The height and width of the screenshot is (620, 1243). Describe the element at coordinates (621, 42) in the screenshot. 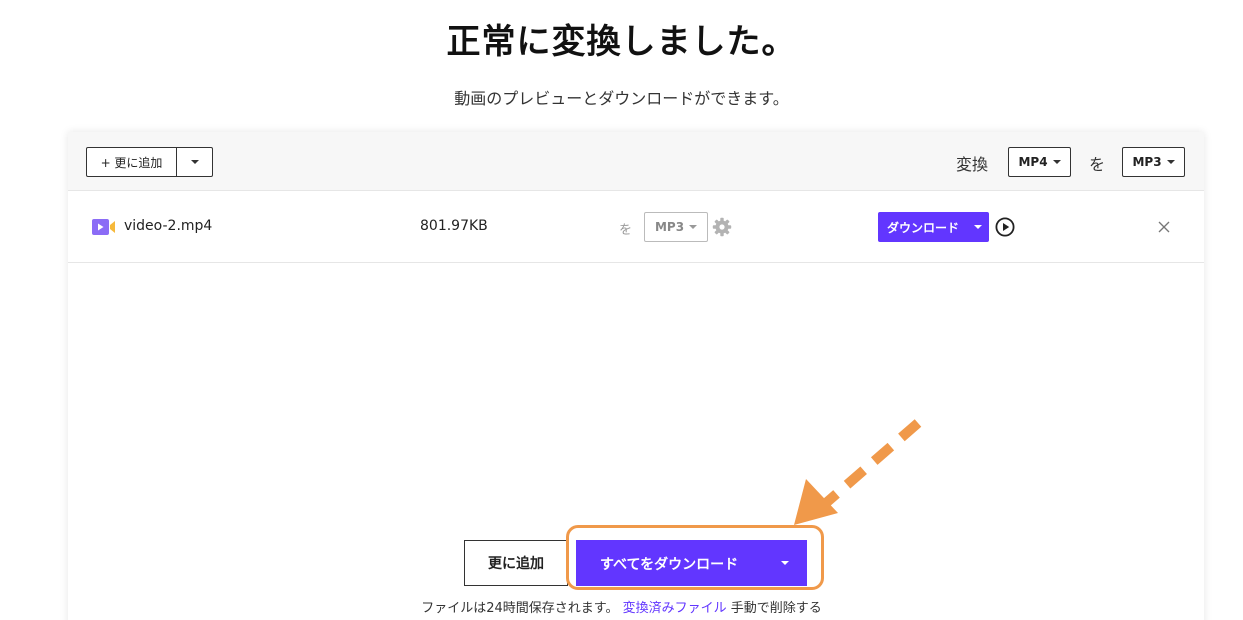

I see `page-title: 正常に変換しました。` at that location.